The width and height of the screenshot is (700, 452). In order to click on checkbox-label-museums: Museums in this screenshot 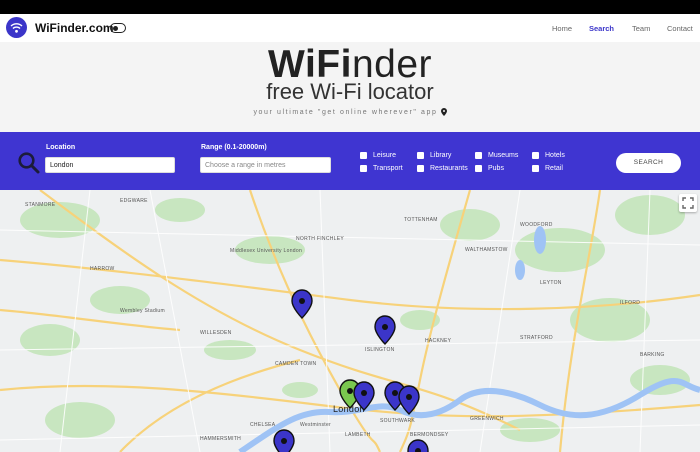, I will do `click(503, 155)`.